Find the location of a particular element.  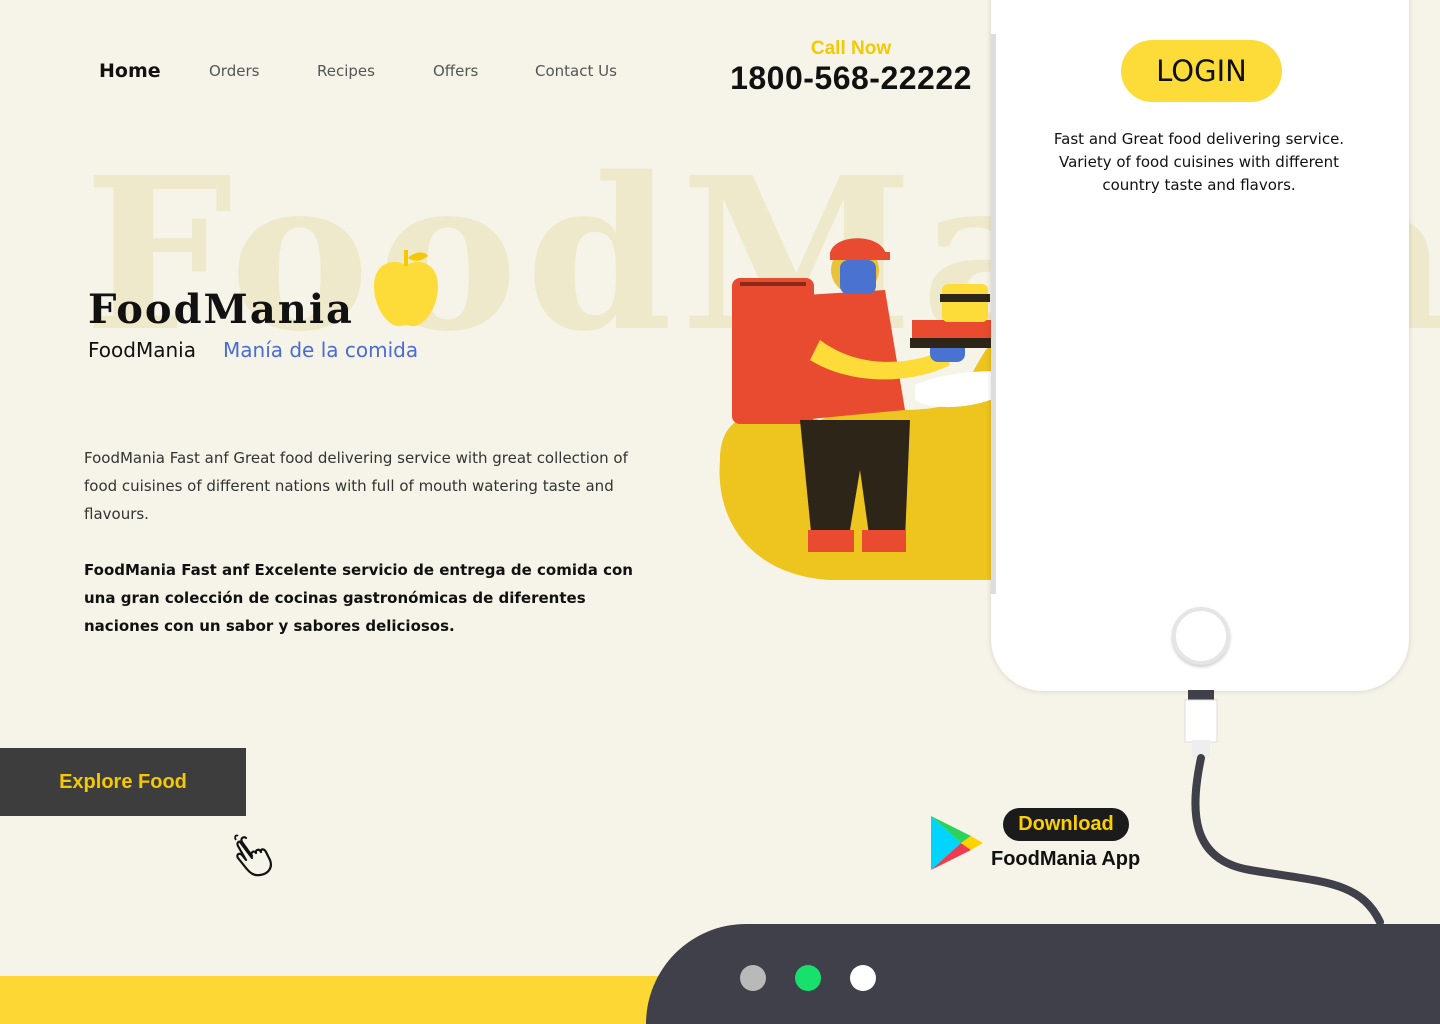

phone-home-button is located at coordinates (1201, 636).